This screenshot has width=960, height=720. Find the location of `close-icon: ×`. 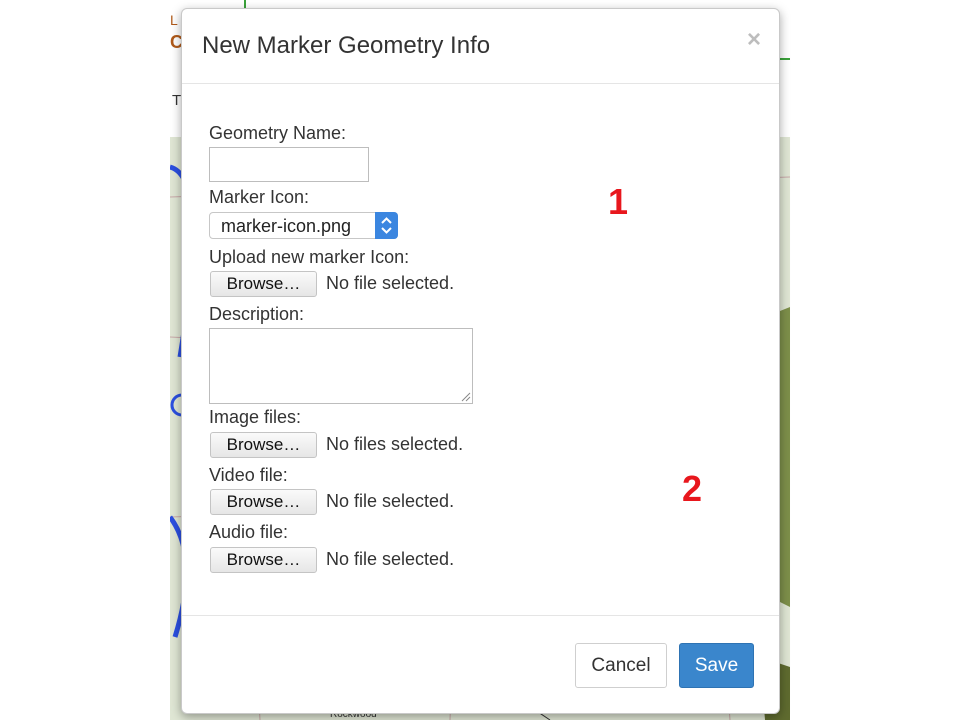

close-icon: × is located at coordinates (754, 40).